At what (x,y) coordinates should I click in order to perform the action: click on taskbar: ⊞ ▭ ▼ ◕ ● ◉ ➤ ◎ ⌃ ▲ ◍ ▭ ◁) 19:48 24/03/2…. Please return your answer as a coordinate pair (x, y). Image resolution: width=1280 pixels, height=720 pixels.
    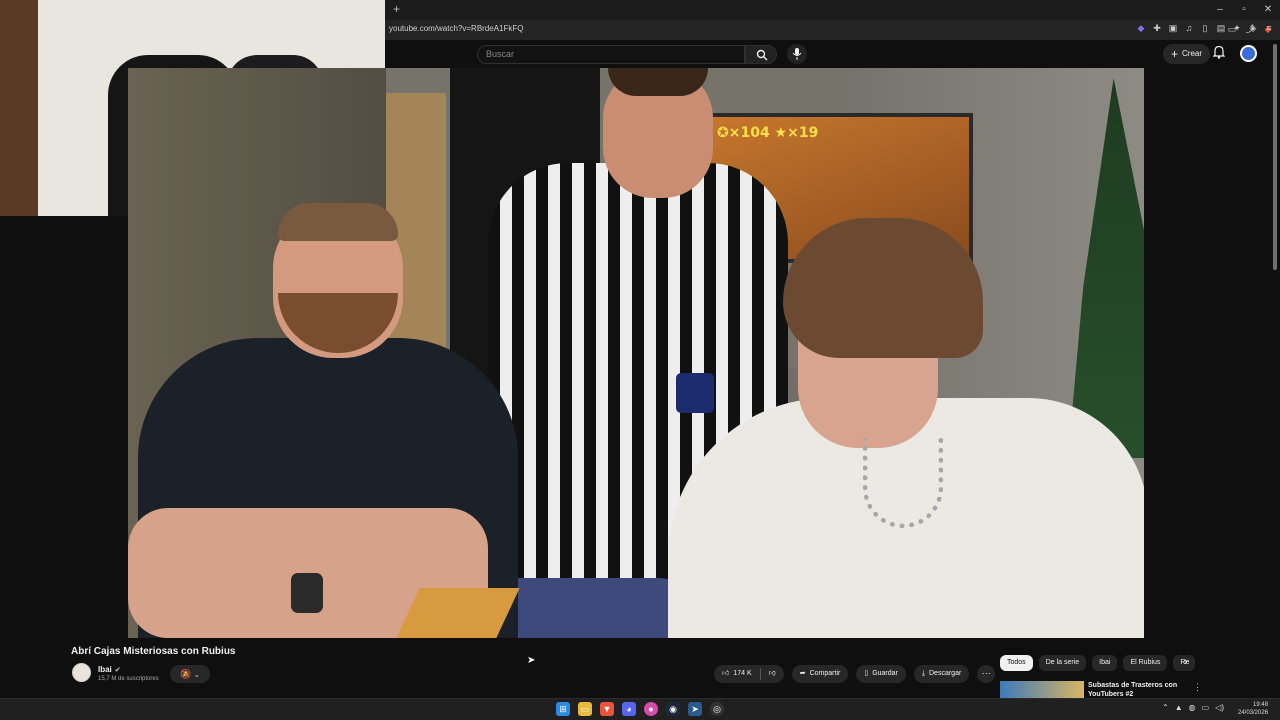
    Looking at the image, I should click on (640, 709).